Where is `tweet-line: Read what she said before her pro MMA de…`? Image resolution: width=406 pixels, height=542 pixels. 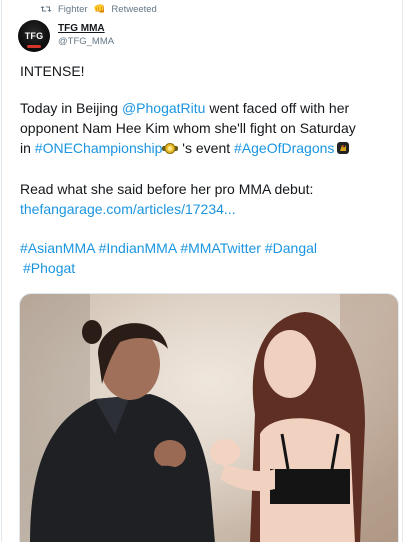 tweet-line: Read what she said before her pro MMA de… is located at coordinates (167, 189).